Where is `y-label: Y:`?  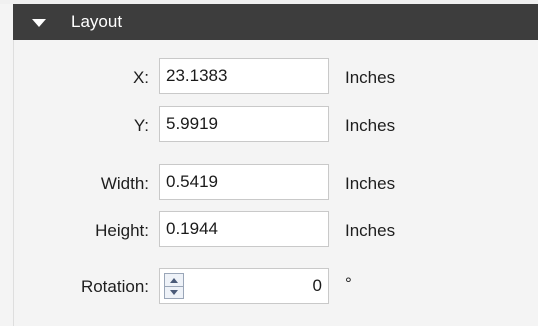
y-label: Y: is located at coordinates (141, 125).